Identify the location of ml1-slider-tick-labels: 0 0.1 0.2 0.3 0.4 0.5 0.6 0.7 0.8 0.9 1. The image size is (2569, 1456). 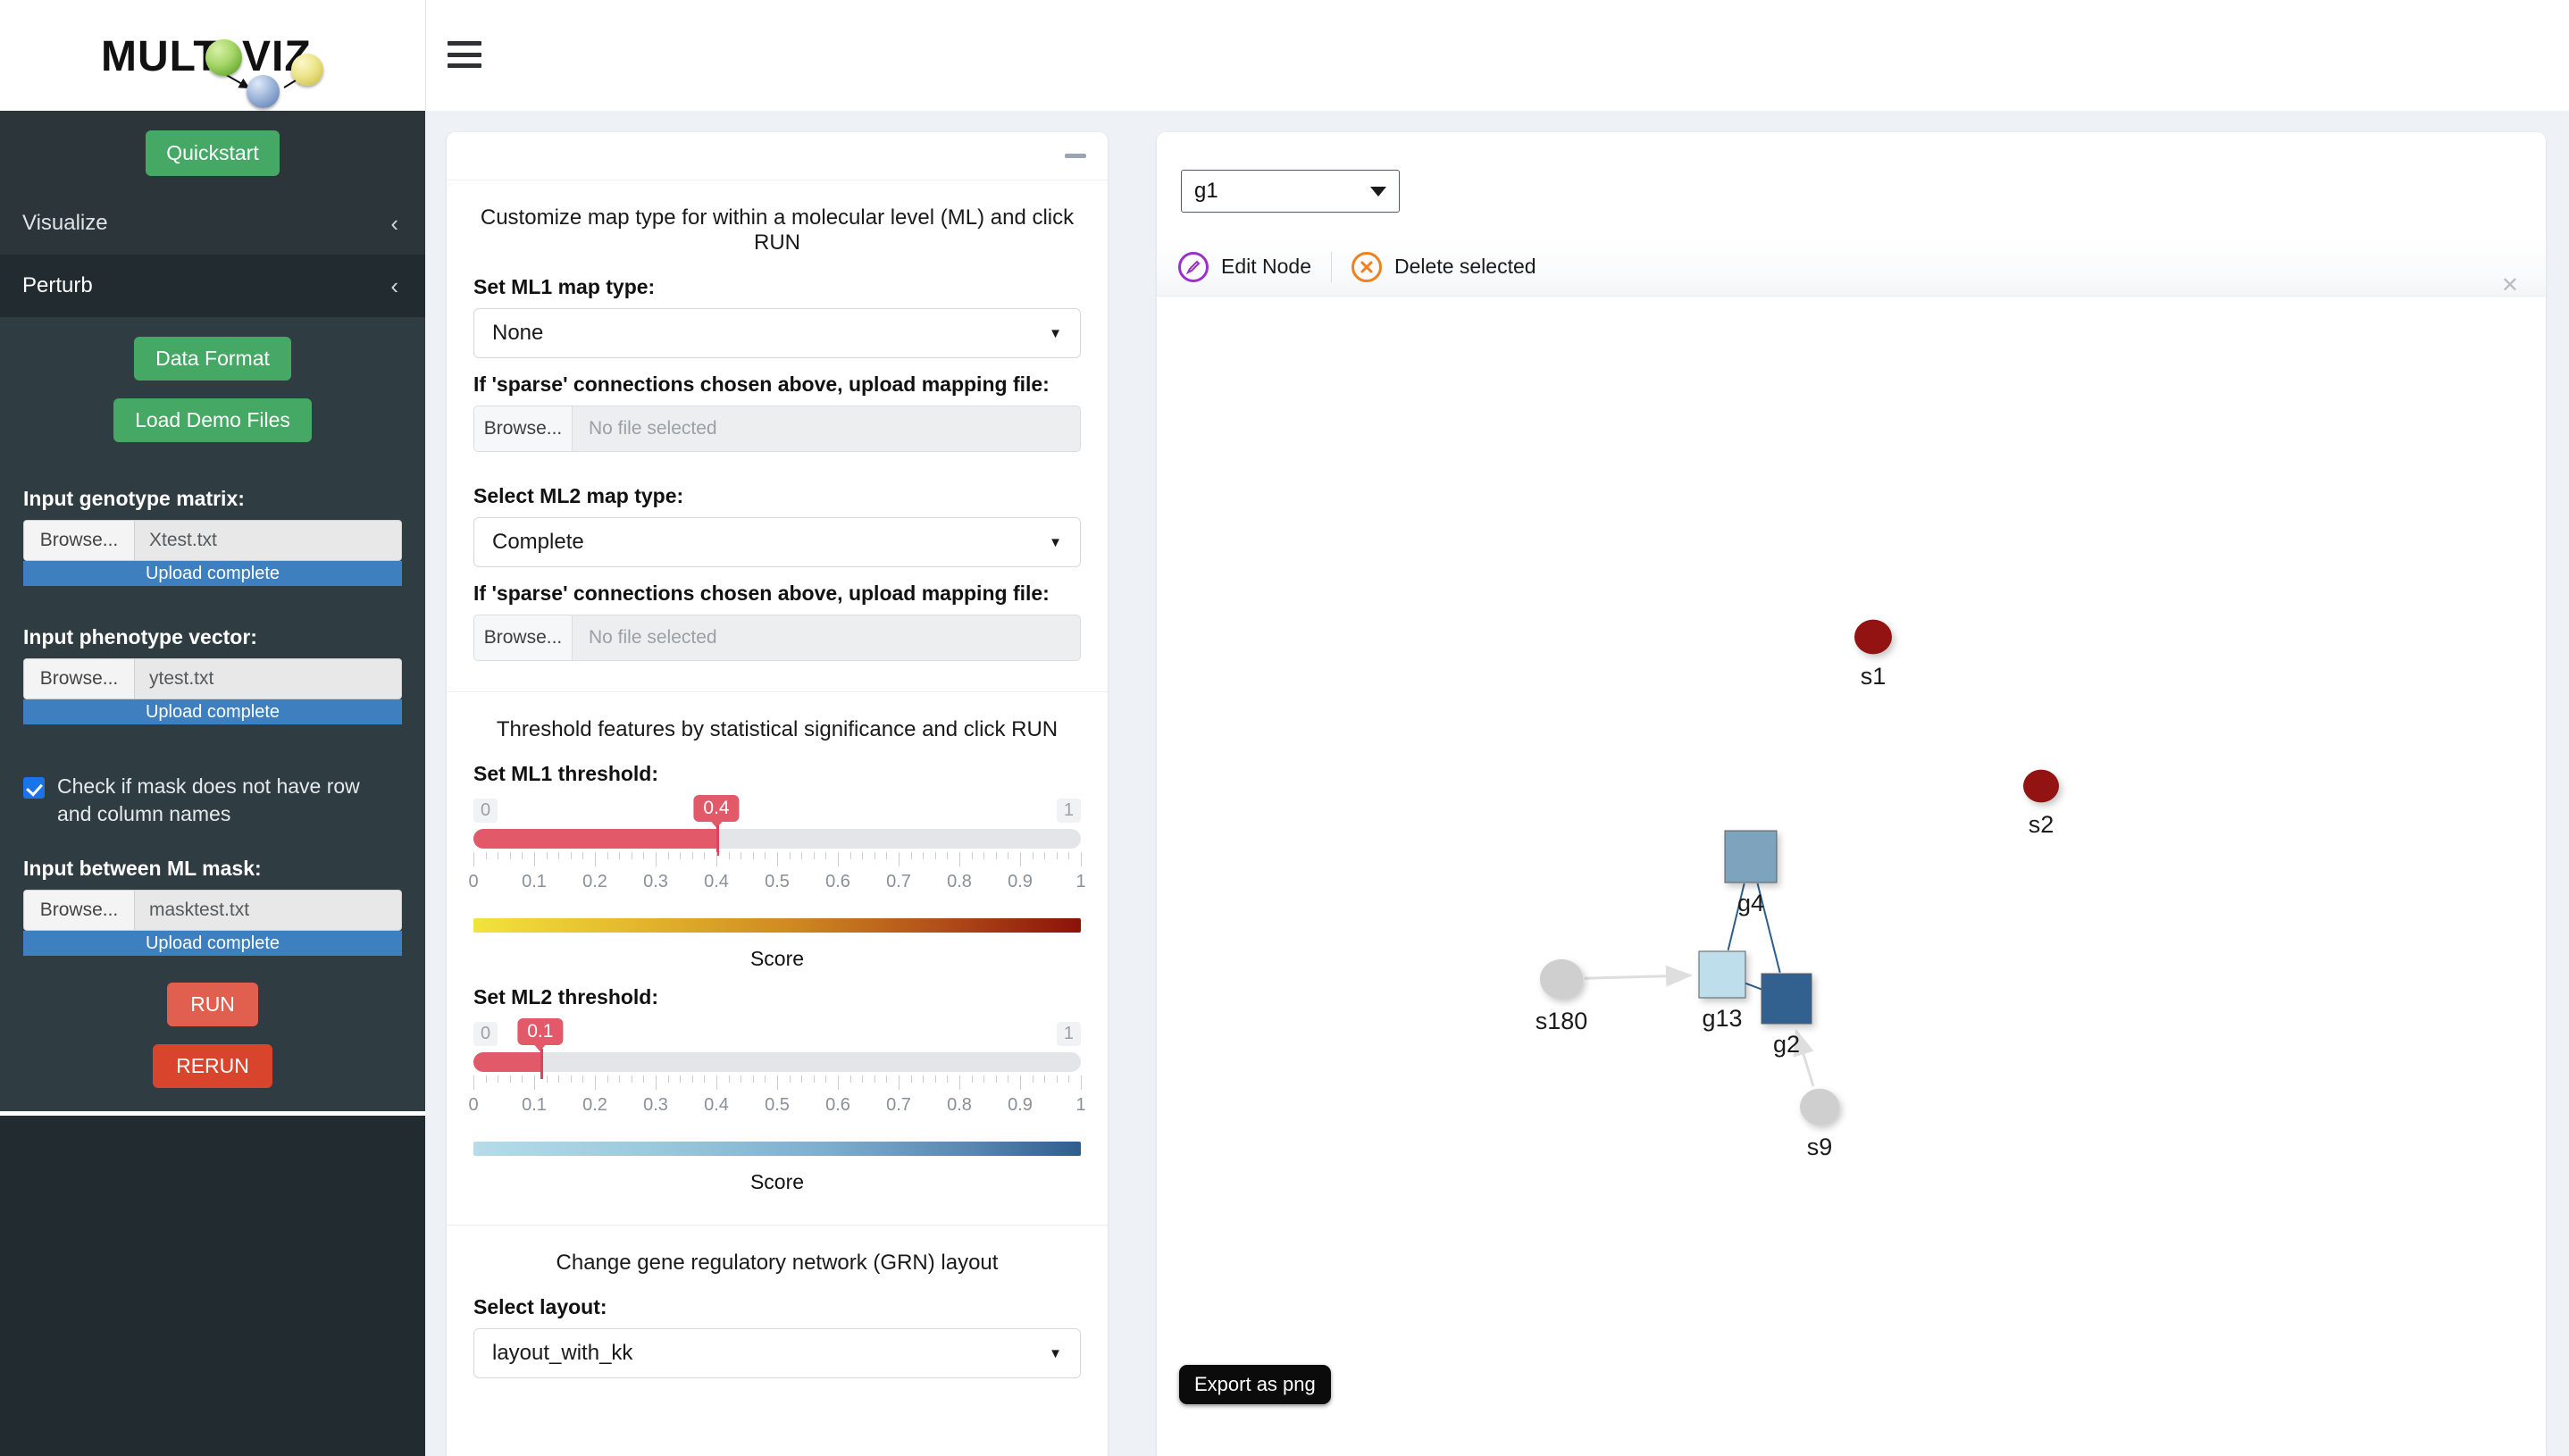
(776, 883).